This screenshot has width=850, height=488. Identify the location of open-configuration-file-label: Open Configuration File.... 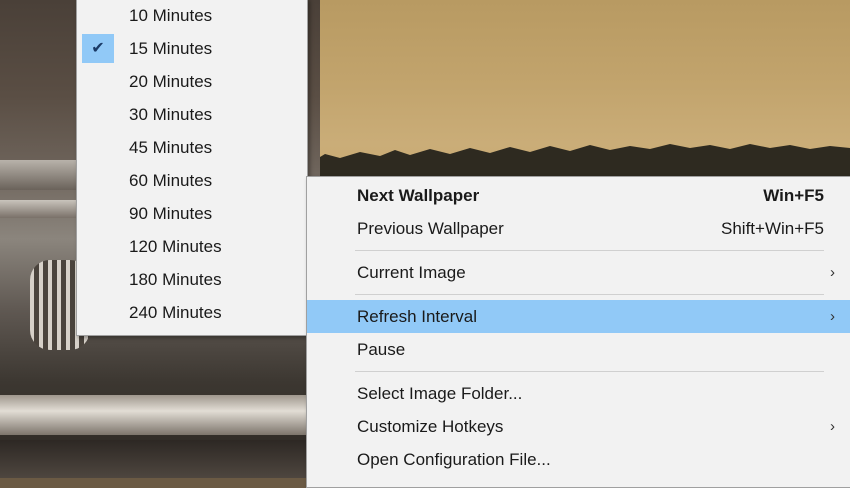
(454, 459).